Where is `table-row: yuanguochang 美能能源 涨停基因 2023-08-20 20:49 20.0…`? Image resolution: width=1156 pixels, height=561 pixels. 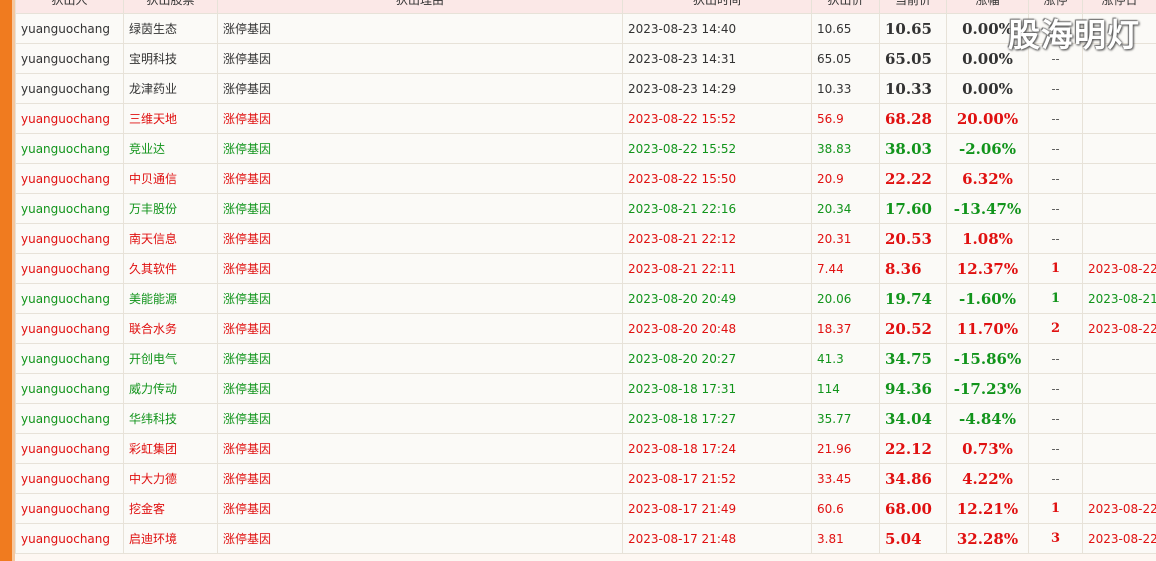 table-row: yuanguochang 美能能源 涨停基因 2023-08-20 20:49 20.0… is located at coordinates (585, 298).